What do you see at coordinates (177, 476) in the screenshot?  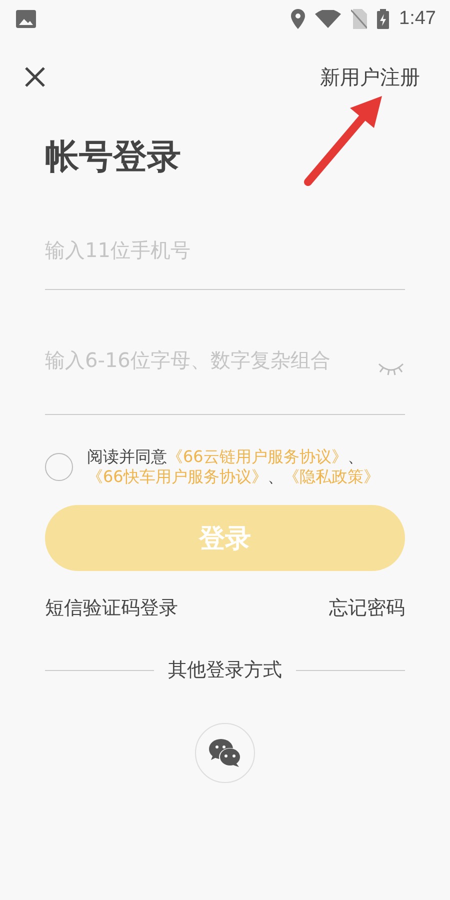 I see `agreement-link: 《66快车用户服务协议》` at bounding box center [177, 476].